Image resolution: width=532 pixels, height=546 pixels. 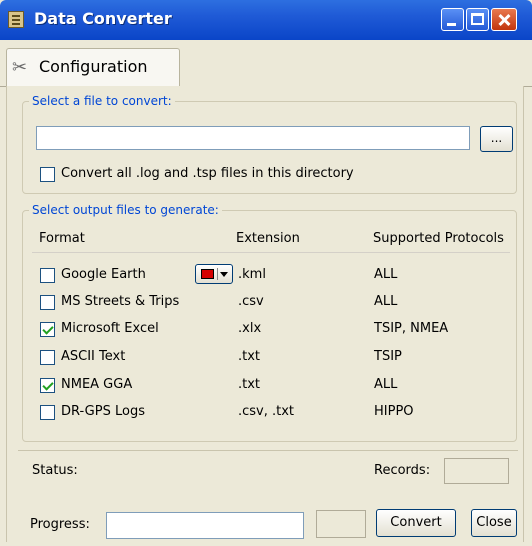 What do you see at coordinates (207, 274) in the screenshot?
I see `color-swatch` at bounding box center [207, 274].